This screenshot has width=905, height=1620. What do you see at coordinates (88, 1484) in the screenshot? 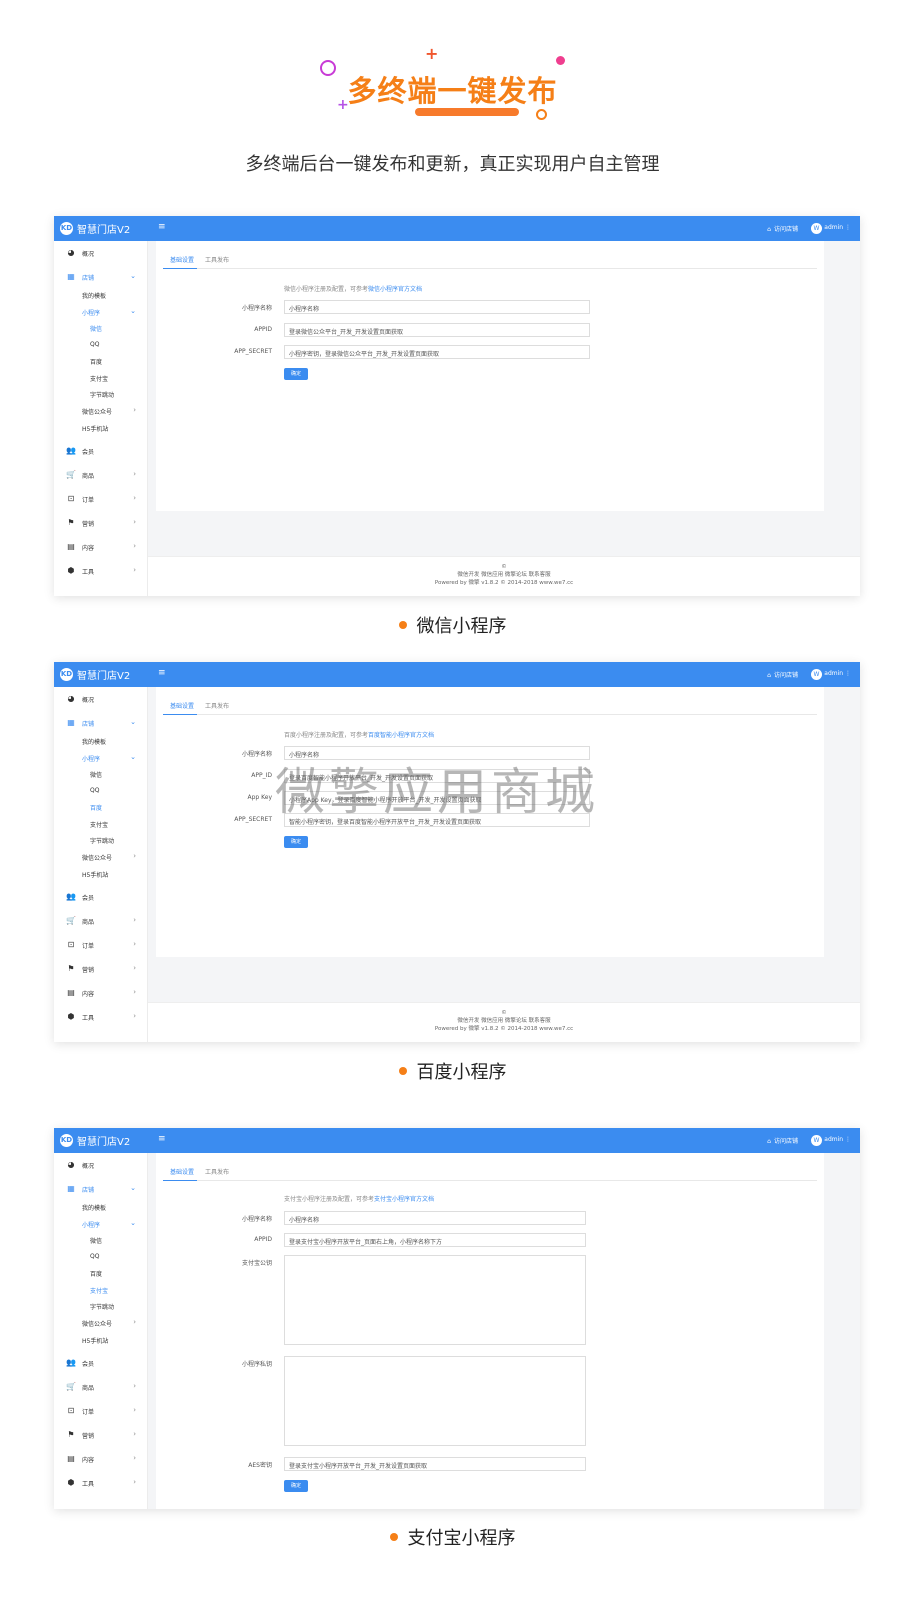
I see `sidebar-item-label: 工具` at bounding box center [88, 1484].